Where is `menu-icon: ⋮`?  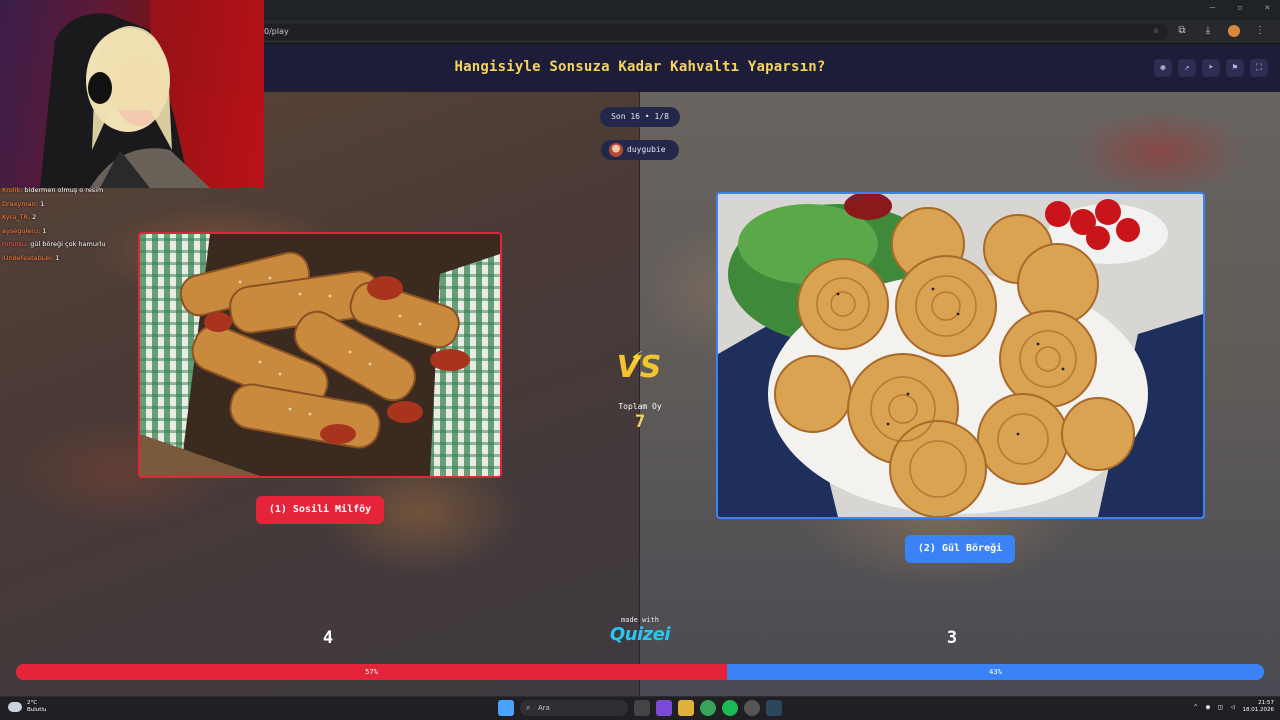
menu-icon: ⋮ is located at coordinates (1260, 31).